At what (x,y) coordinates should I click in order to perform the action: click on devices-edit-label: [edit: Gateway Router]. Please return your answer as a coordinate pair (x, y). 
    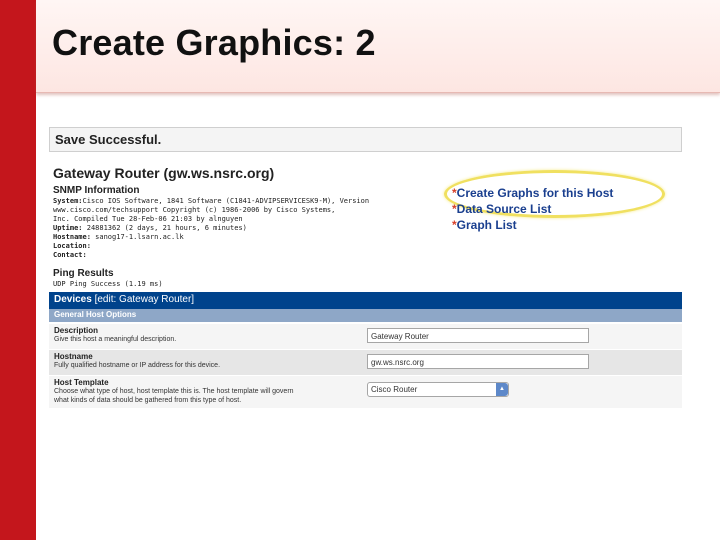
    Looking at the image, I should click on (144, 299).